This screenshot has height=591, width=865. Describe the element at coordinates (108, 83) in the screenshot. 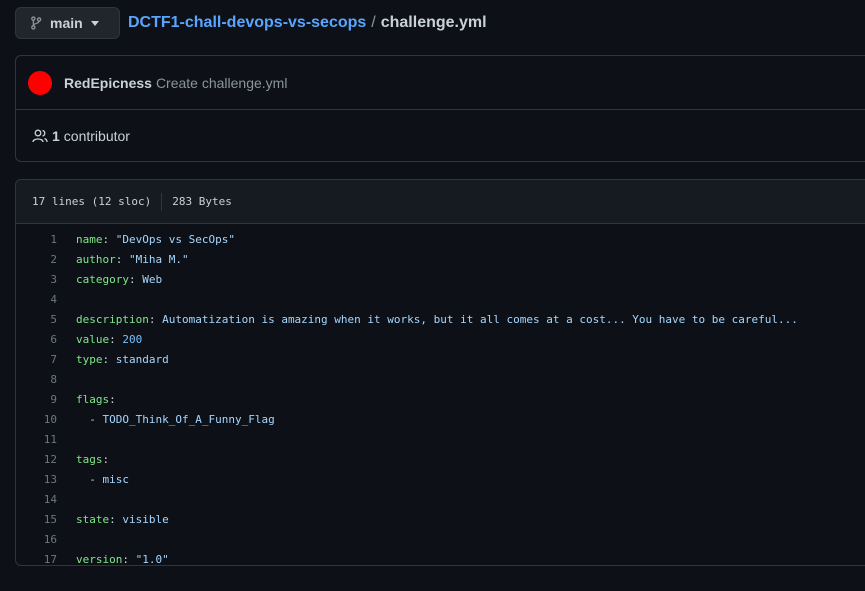

I see `commit-author-link: RedEpicness` at that location.